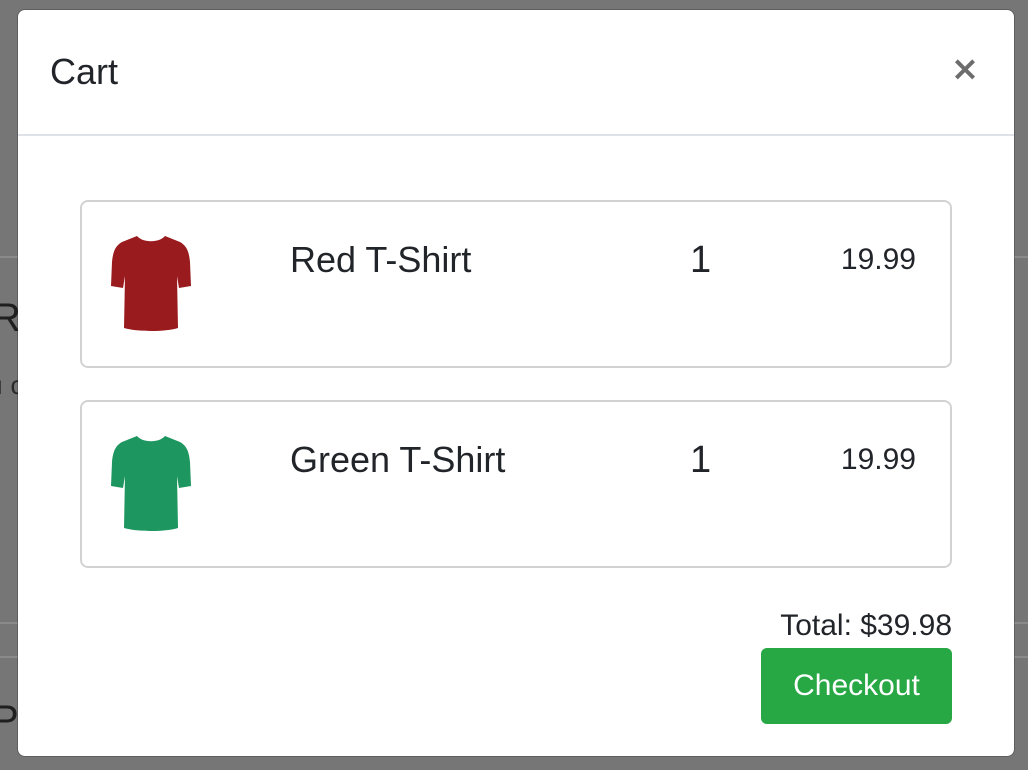  What do you see at coordinates (965, 69) in the screenshot?
I see `close-button: ×` at bounding box center [965, 69].